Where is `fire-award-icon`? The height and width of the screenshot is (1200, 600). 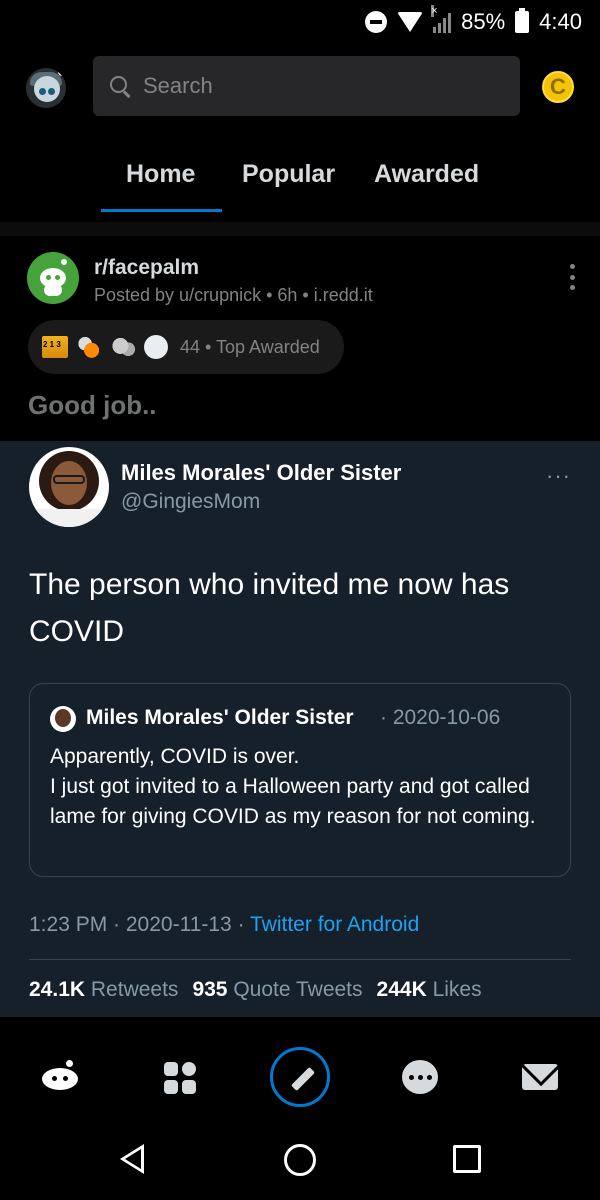 fire-award-icon is located at coordinates (89, 347).